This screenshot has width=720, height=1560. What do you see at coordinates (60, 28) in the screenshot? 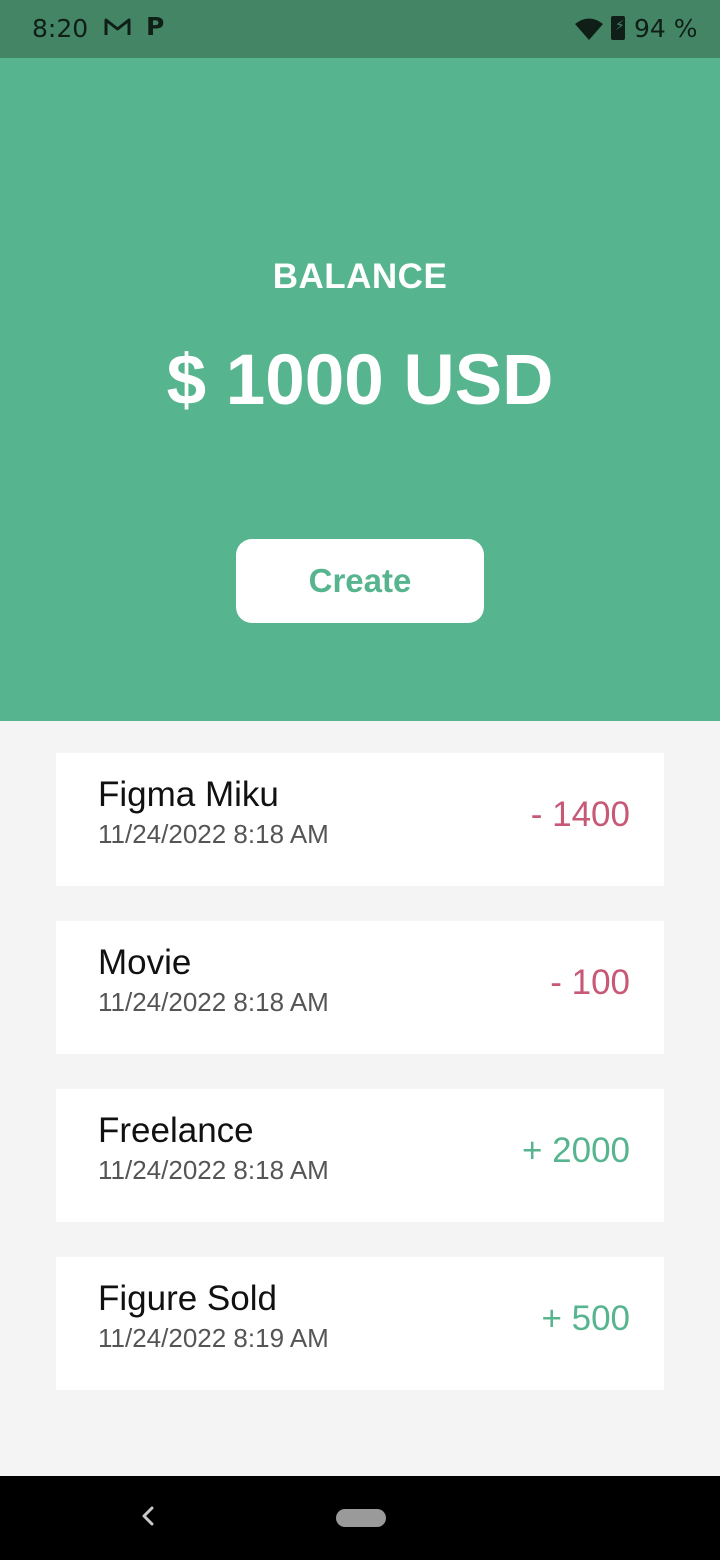
I see `status-time: 8:20` at bounding box center [60, 28].